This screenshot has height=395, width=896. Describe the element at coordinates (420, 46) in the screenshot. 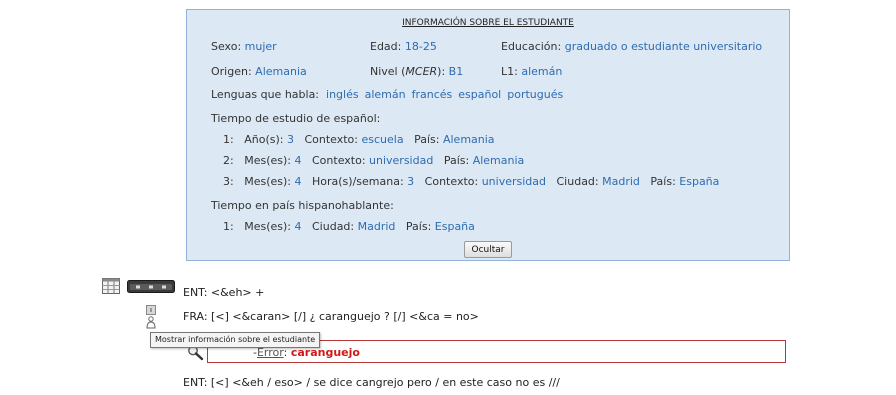

I see `edad-value: 18-25` at that location.